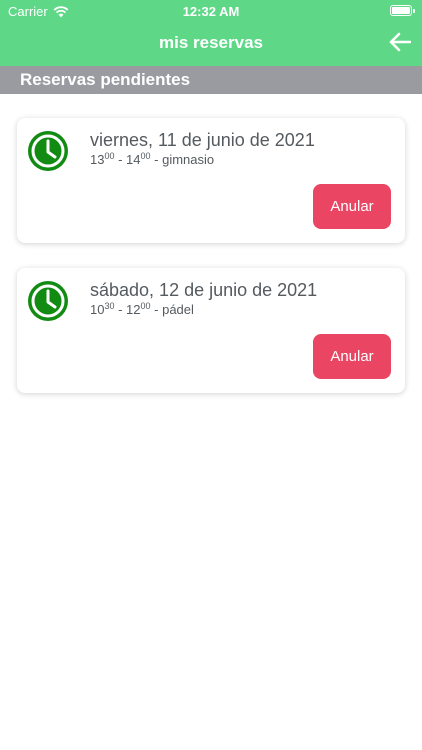 This screenshot has height=750, width=422. I want to click on page-title: mis reservas, so click(211, 42).